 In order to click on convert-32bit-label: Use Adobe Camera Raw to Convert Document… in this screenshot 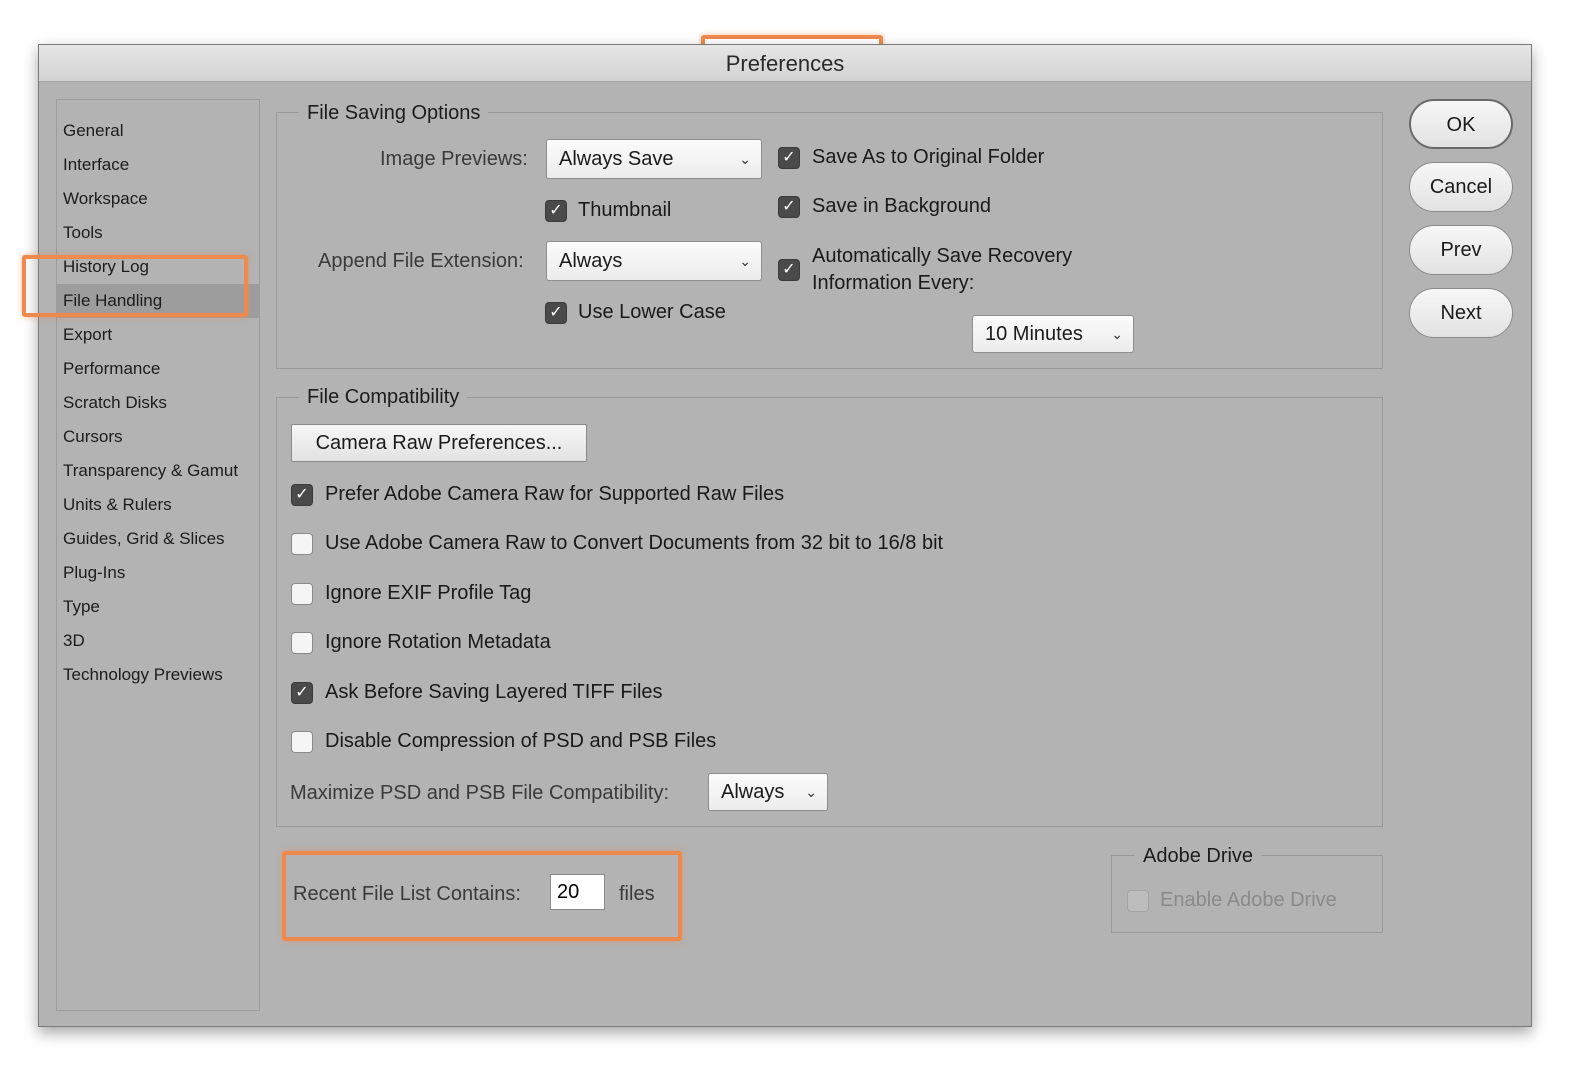, I will do `click(634, 543)`.